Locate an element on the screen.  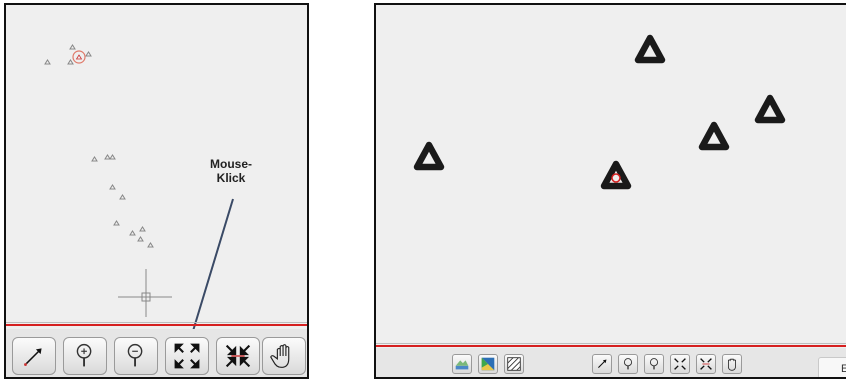
map-toolbar: E is located at coordinates (611, 362).